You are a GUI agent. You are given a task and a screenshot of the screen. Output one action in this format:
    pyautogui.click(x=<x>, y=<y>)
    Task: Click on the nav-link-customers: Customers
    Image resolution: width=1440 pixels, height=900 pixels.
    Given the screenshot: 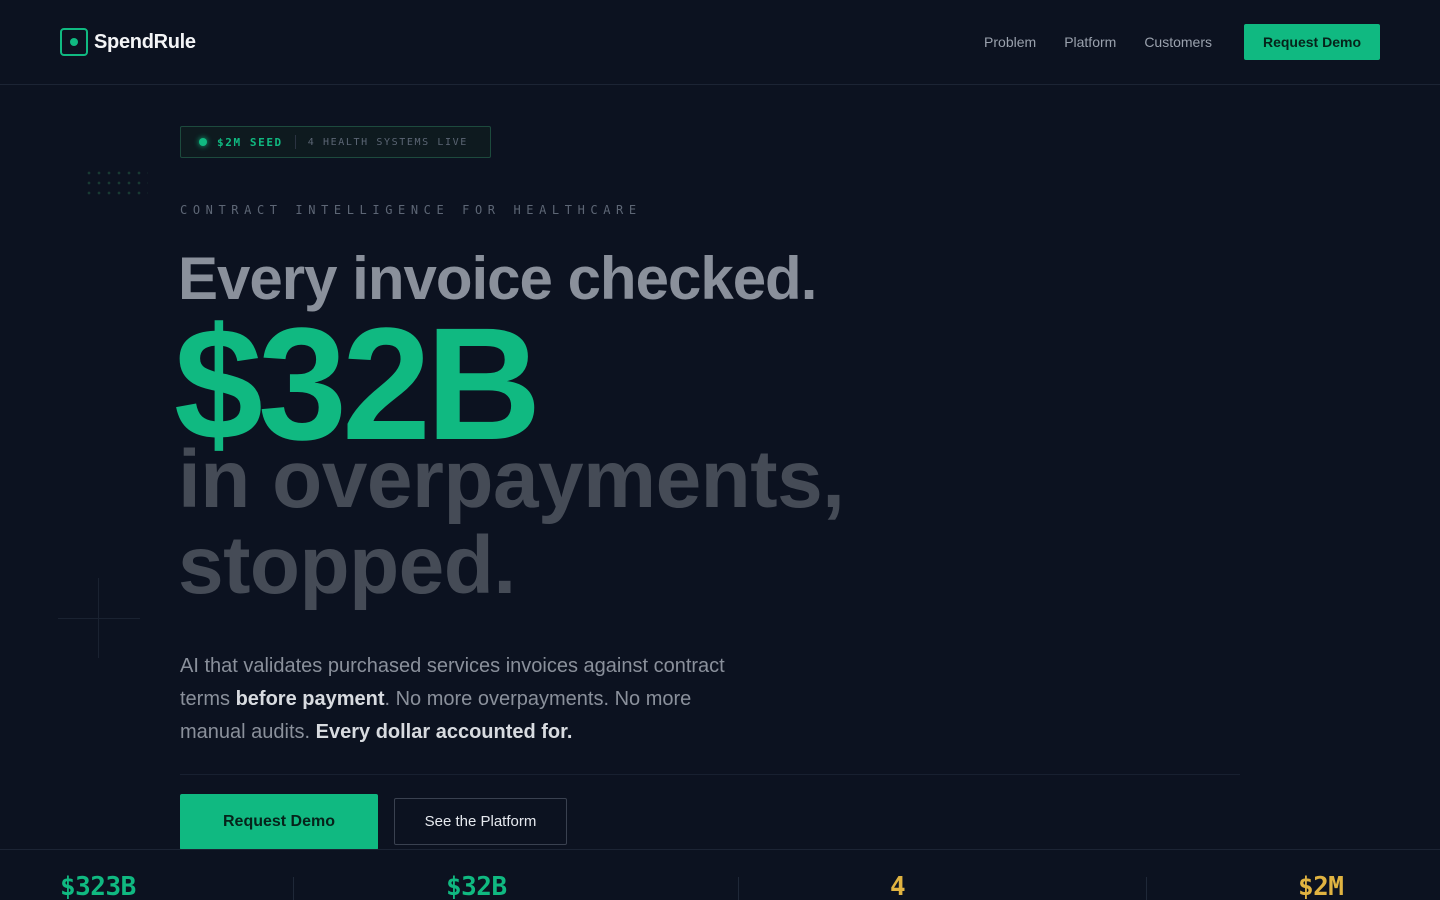 What is the action you would take?
    pyautogui.click(x=1178, y=42)
    